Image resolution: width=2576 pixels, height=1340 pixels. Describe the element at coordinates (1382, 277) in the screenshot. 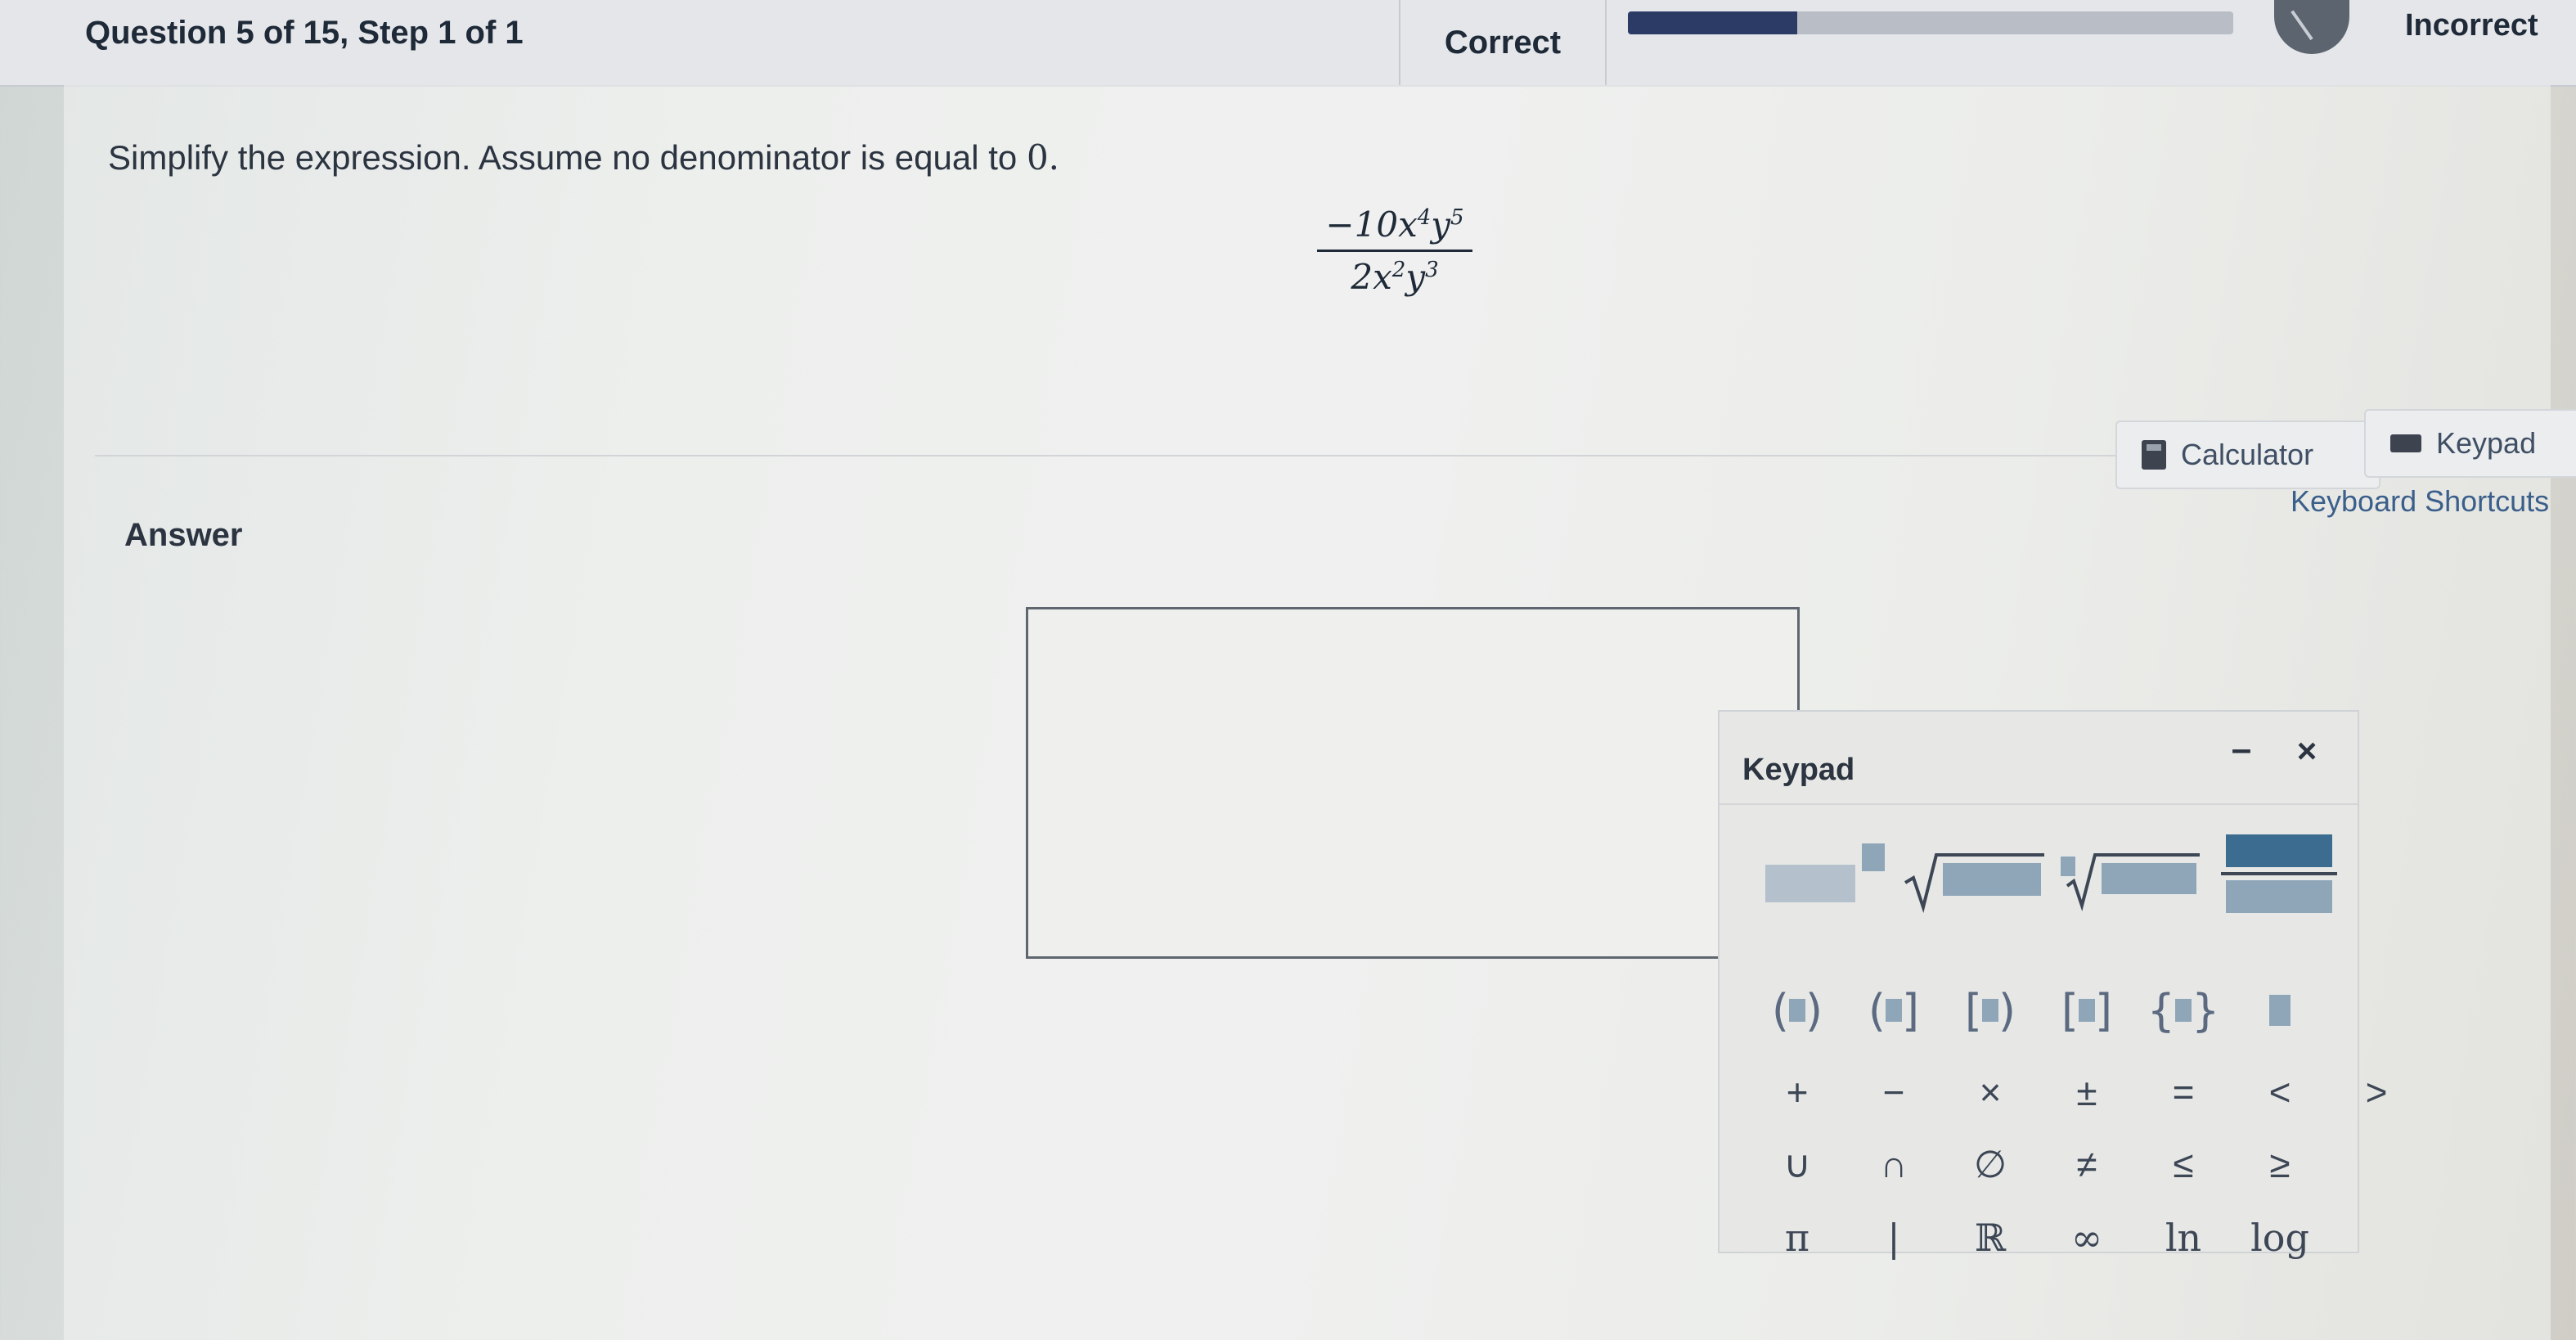

I see `denominator-variable-x: x` at that location.